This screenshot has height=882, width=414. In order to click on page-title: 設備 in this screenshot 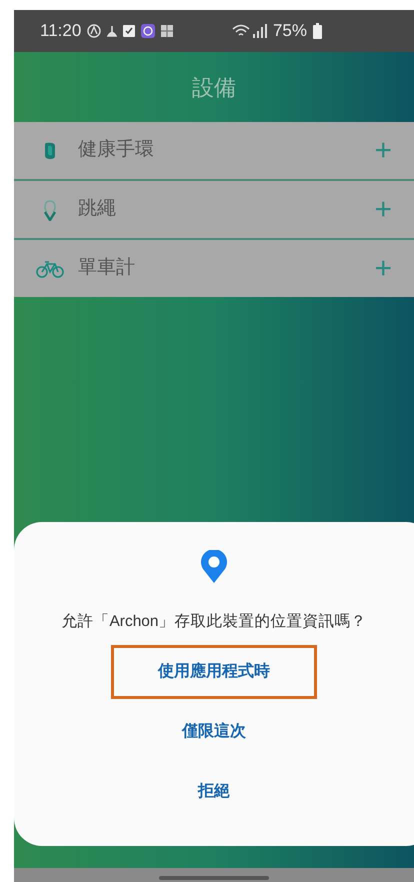, I will do `click(214, 88)`.